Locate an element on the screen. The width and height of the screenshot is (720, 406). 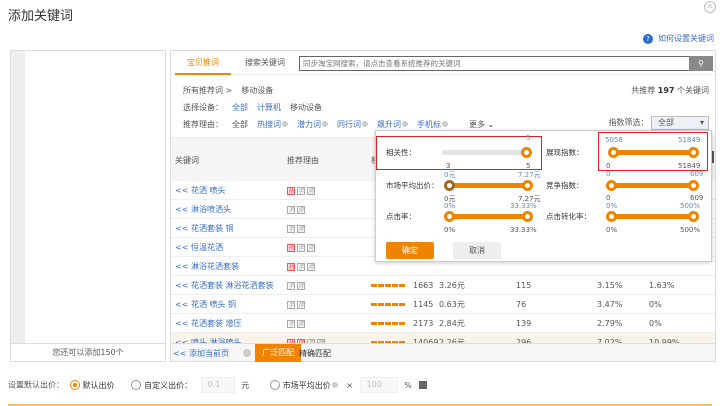
broad-match-button: 广泛匹配 is located at coordinates (278, 353).